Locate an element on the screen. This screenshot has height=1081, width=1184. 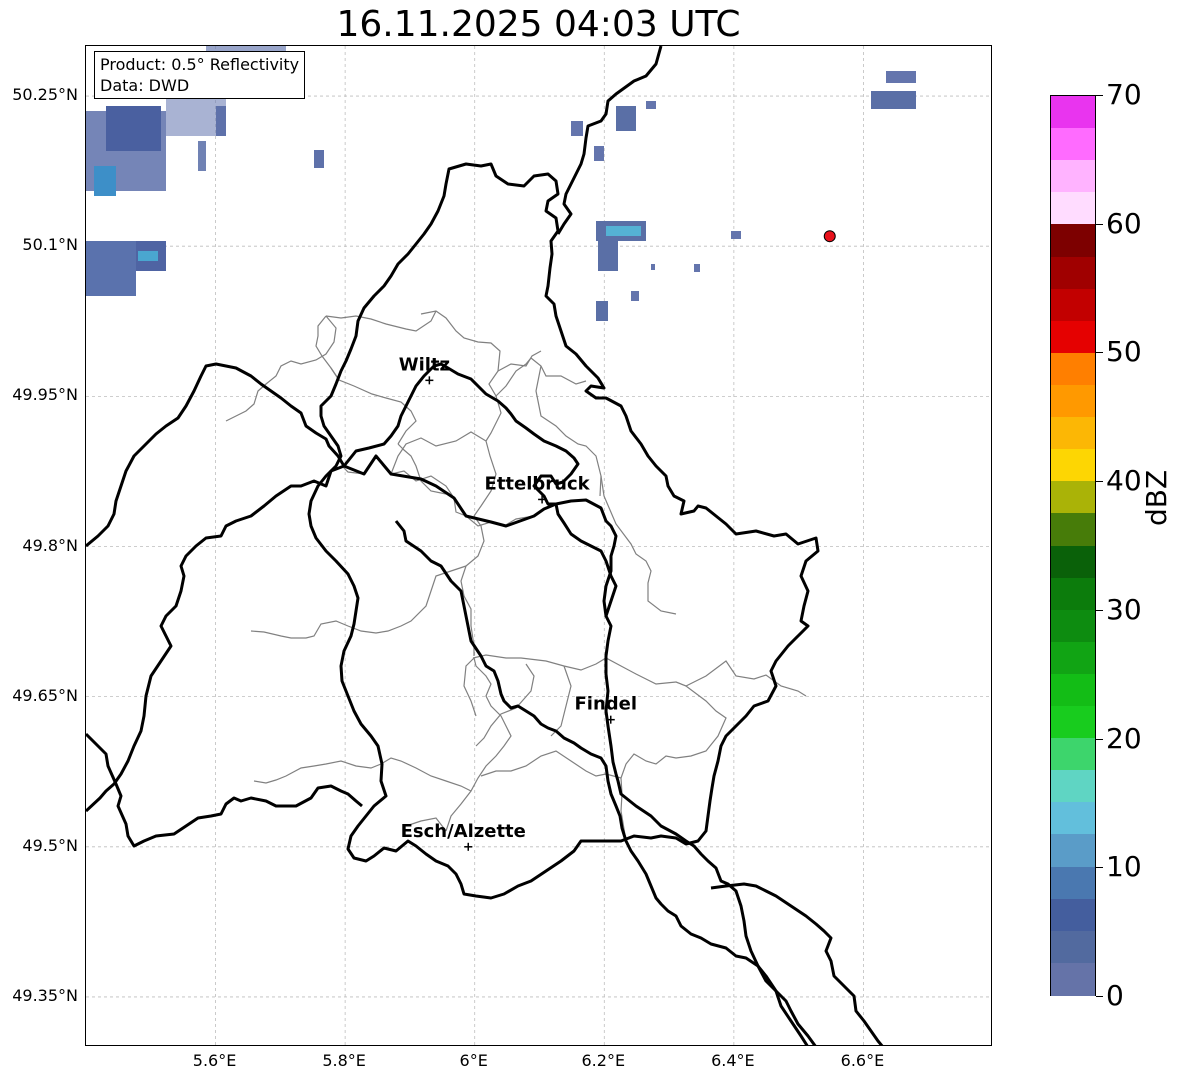
city-label: Ettelbruck is located at coordinates (538, 483).